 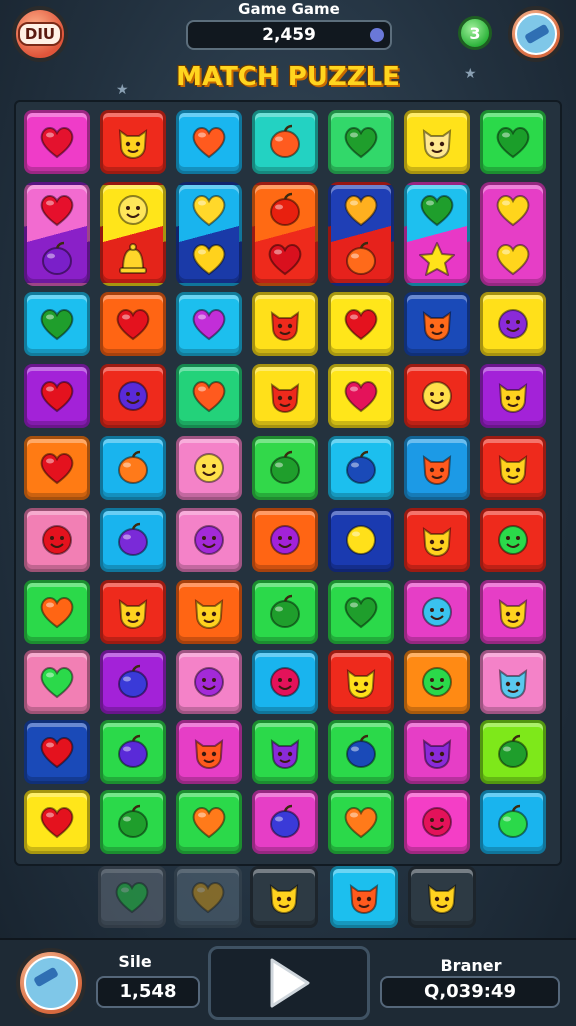 What do you see at coordinates (289, 9) in the screenshot?
I see `game-label: Game Game` at bounding box center [289, 9].